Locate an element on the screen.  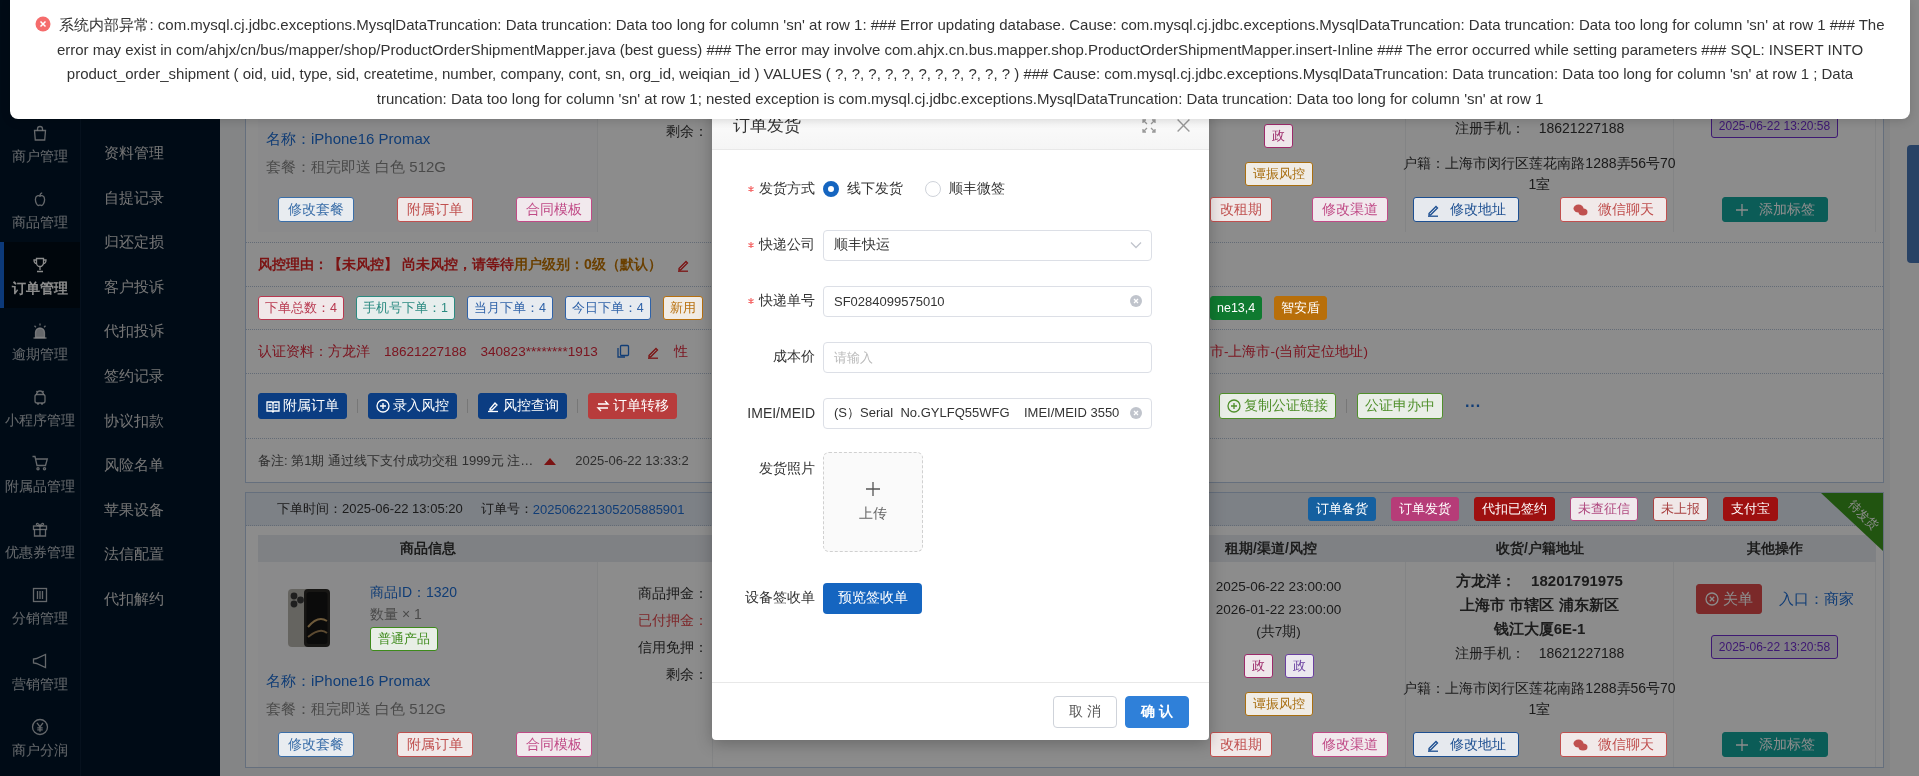
identity-text: 认证资料：方龙洋 18621227188 340823********1913 is located at coordinates (428, 351).